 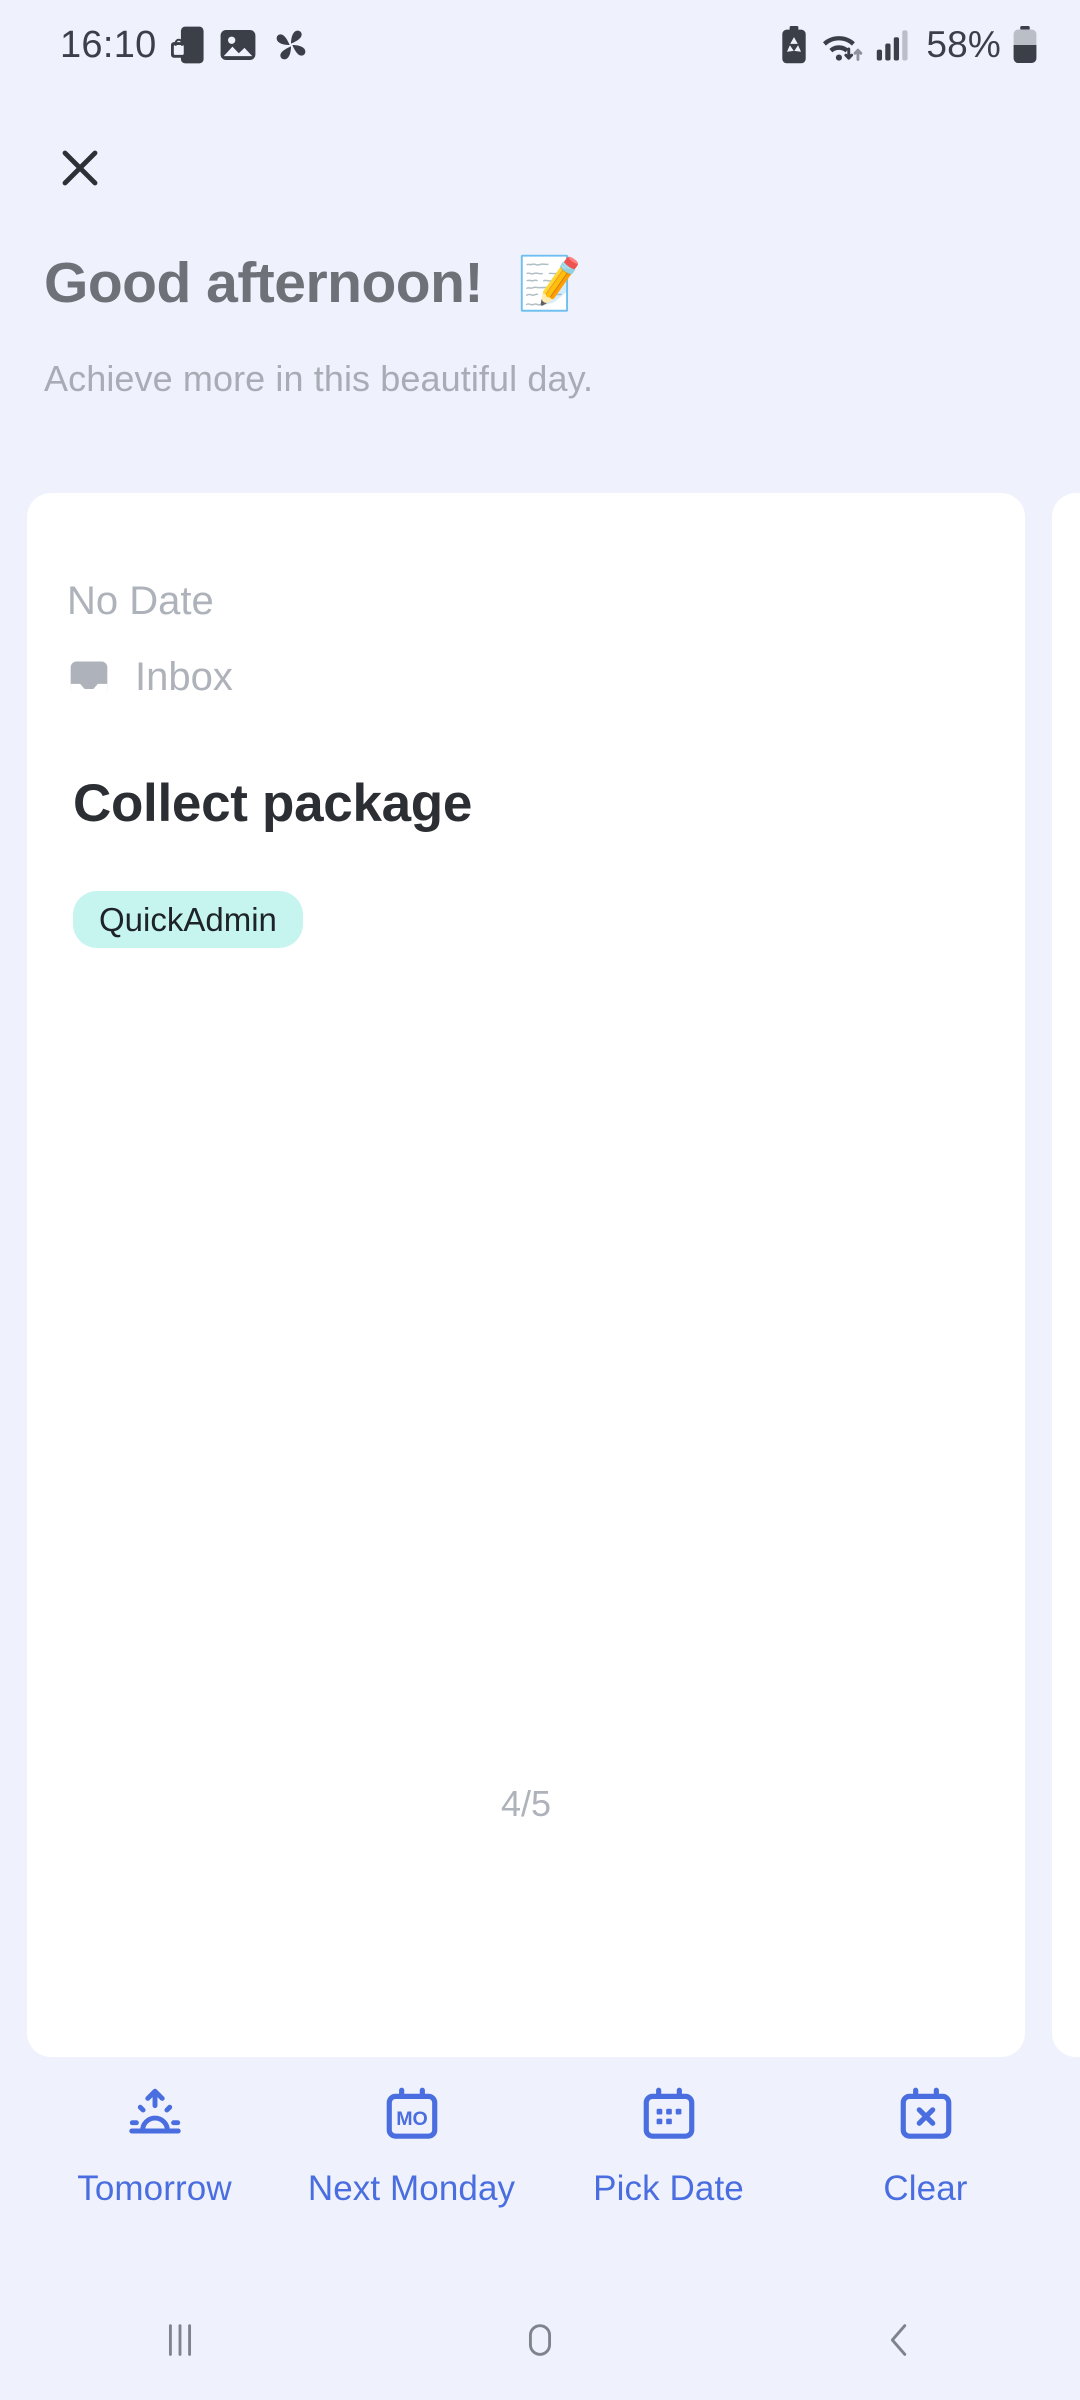 What do you see at coordinates (526, 1803) in the screenshot?
I see `card-counter: 4/5` at bounding box center [526, 1803].